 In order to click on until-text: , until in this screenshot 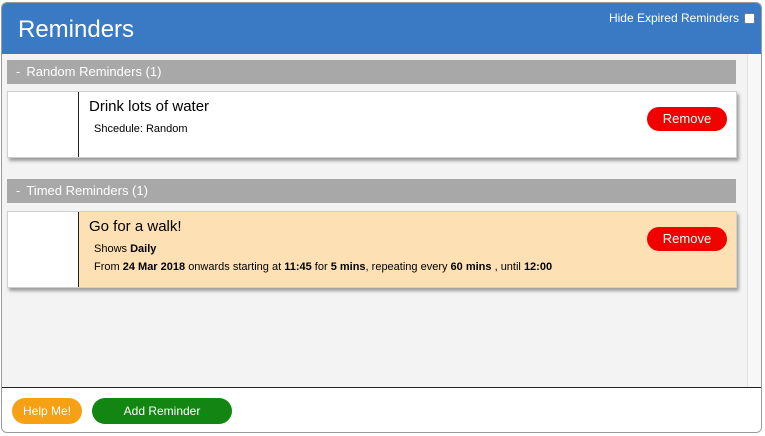, I will do `click(507, 267)`.